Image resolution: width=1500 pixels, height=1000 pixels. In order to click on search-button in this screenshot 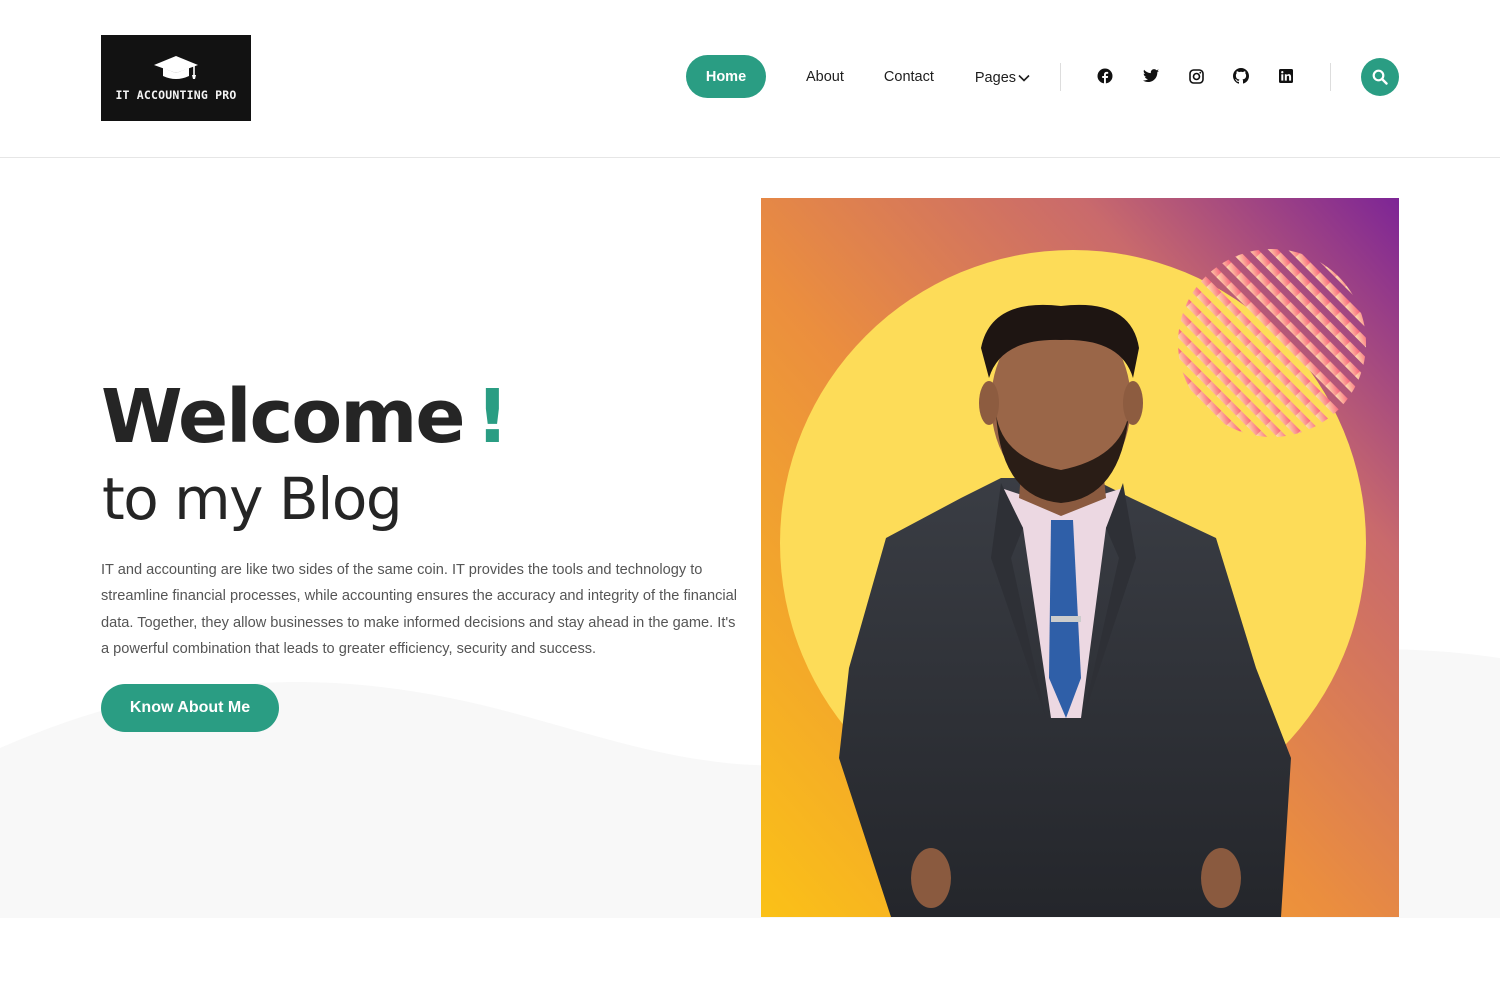, I will do `click(1380, 77)`.